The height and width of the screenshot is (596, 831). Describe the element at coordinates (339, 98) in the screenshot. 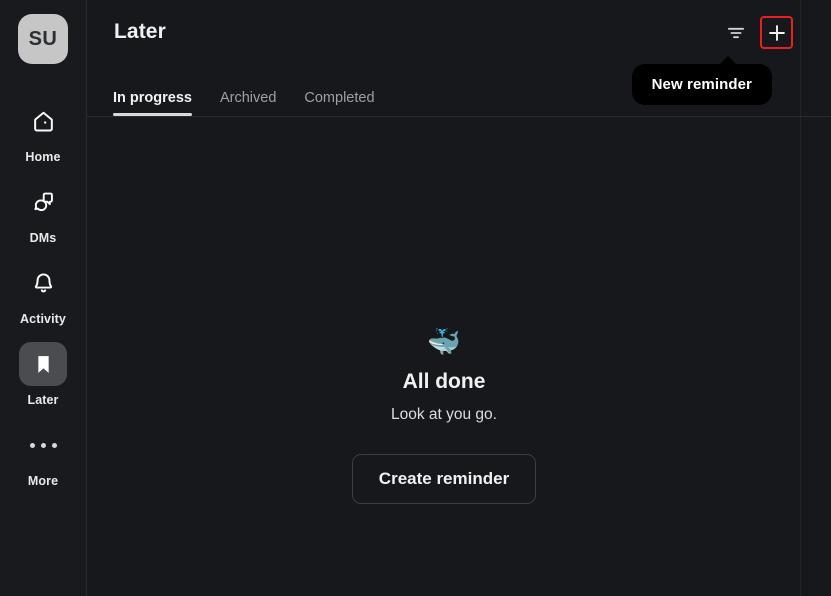

I see `tab-label-completed: Completed` at that location.